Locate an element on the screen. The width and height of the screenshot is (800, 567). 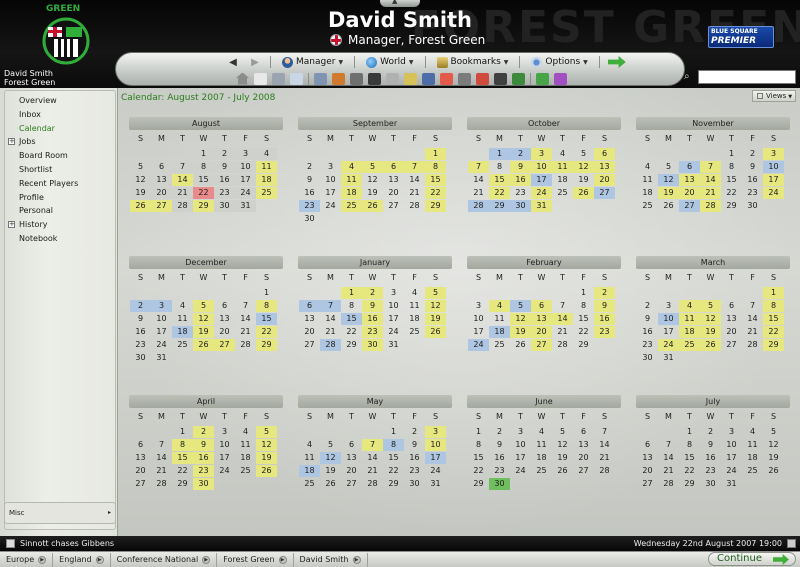
calendar-day: 12 is located at coordinates (668, 180).